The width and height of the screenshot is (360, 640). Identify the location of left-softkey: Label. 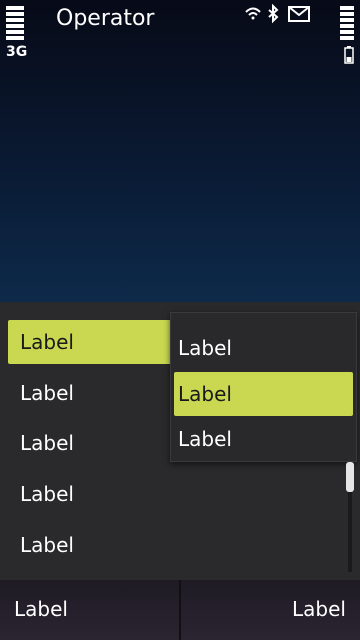
(89, 610).